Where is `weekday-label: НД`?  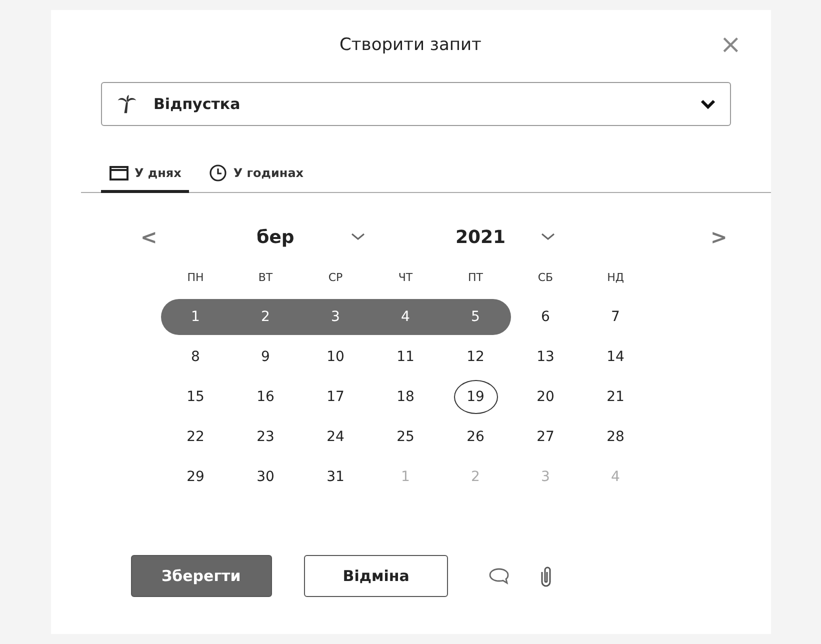 weekday-label: НД is located at coordinates (615, 278).